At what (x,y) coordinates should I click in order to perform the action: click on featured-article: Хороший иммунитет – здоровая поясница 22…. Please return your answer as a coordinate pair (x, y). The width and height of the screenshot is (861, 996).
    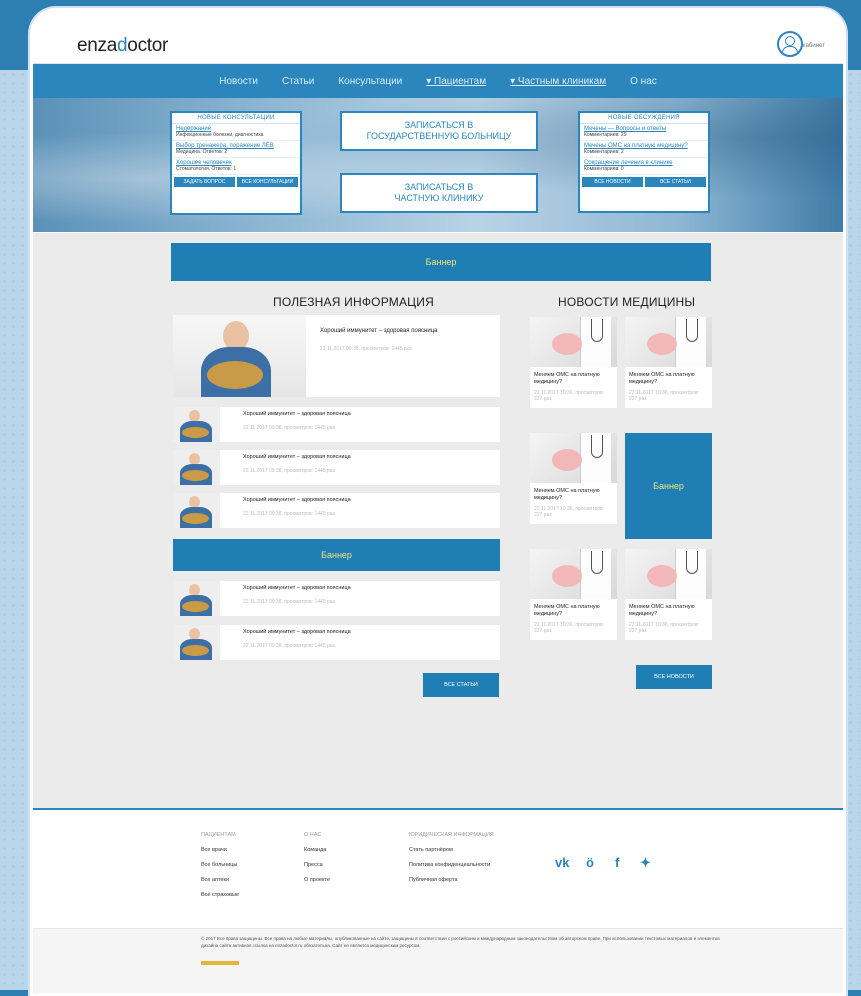
    Looking at the image, I should click on (336, 356).